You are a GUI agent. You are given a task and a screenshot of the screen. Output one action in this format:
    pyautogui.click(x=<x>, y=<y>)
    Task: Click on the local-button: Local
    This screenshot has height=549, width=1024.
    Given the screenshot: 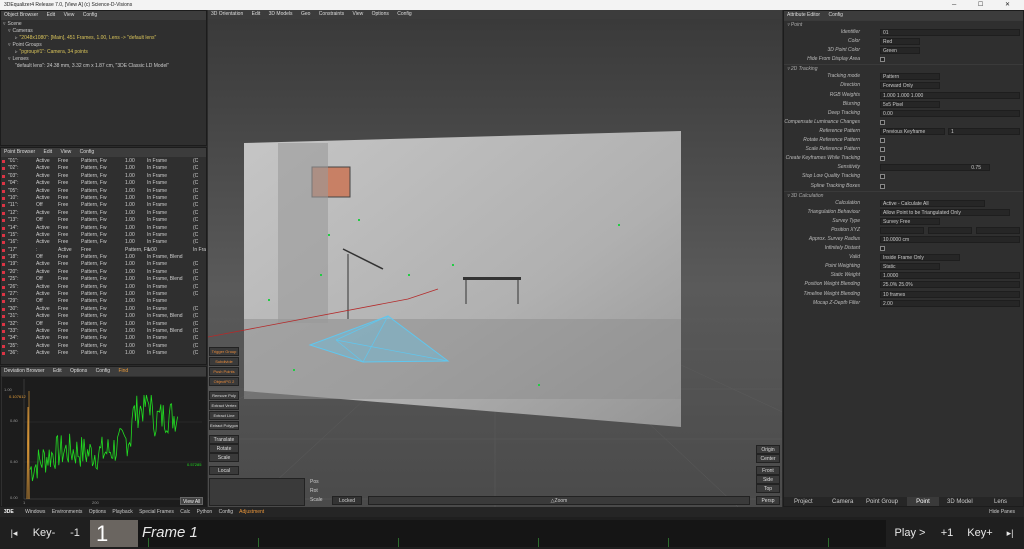 What is the action you would take?
    pyautogui.click(x=224, y=470)
    